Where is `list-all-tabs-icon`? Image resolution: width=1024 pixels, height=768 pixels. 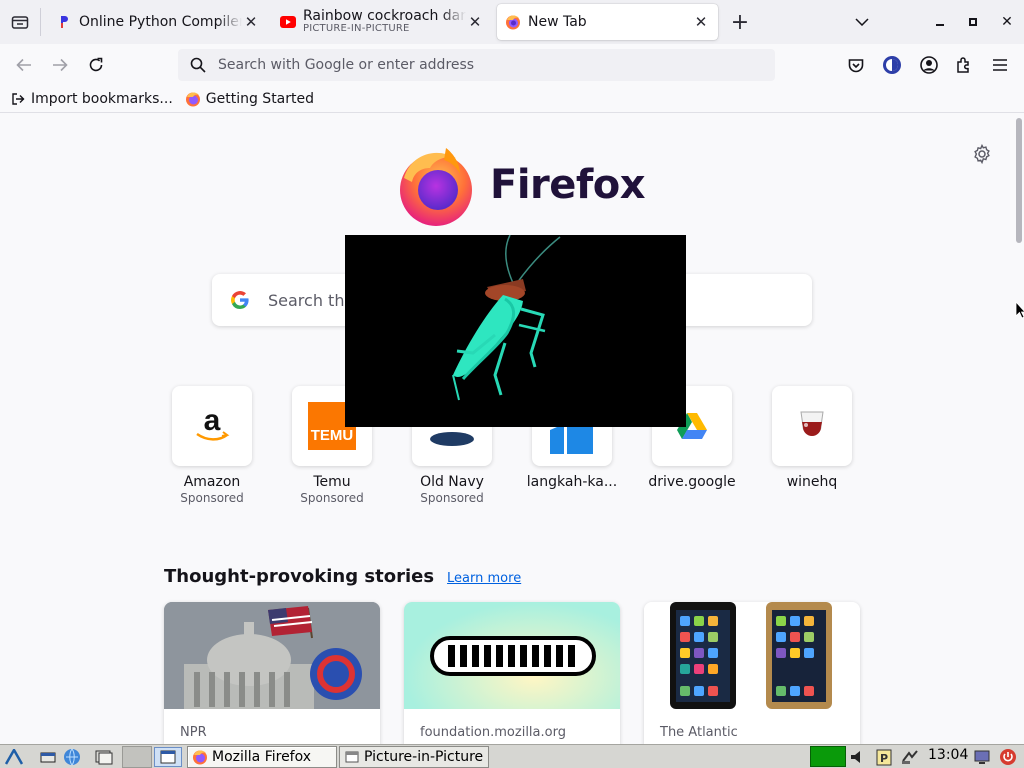
list-all-tabs-icon is located at coordinates (862, 22).